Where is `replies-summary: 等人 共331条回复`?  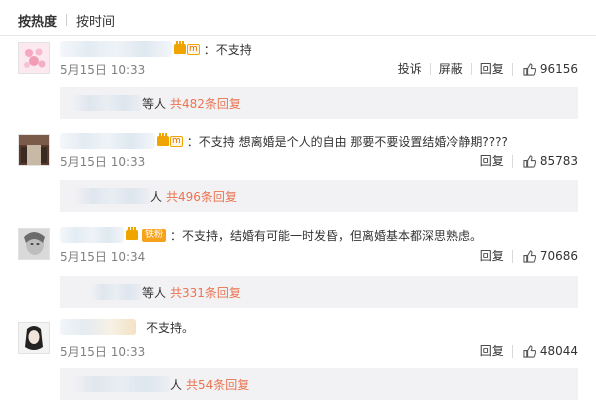 replies-summary: 等人 共331条回复 is located at coordinates (319, 292).